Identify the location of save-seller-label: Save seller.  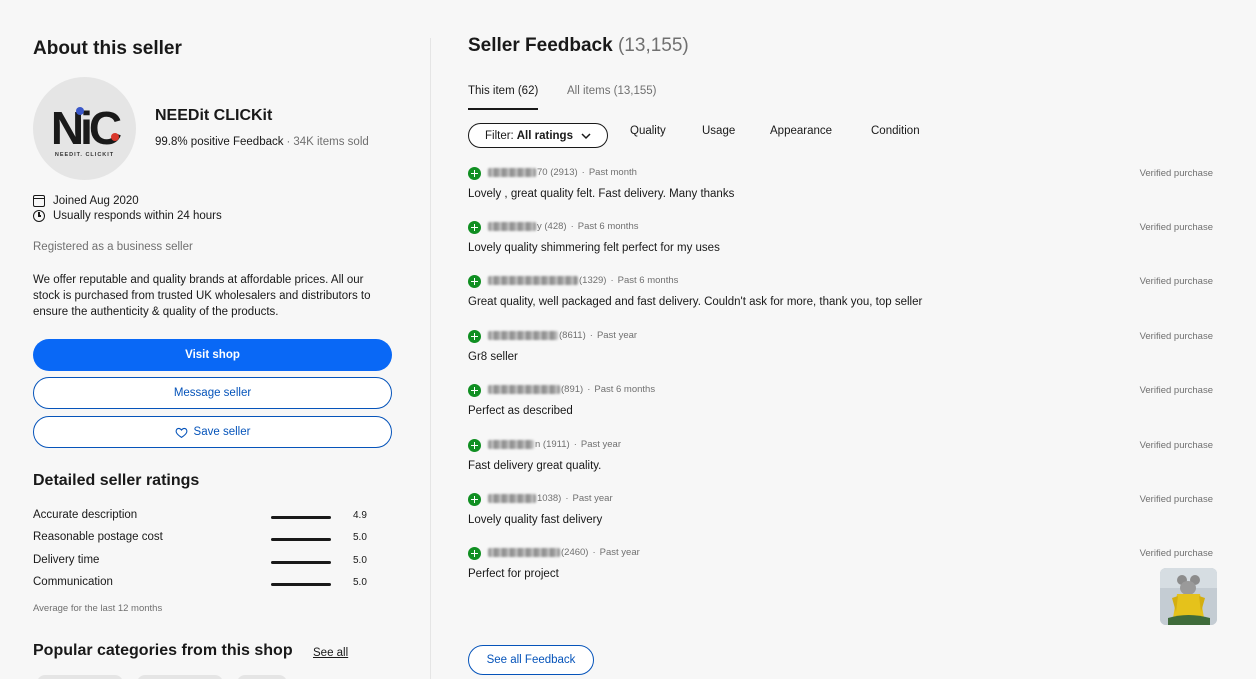
(222, 432).